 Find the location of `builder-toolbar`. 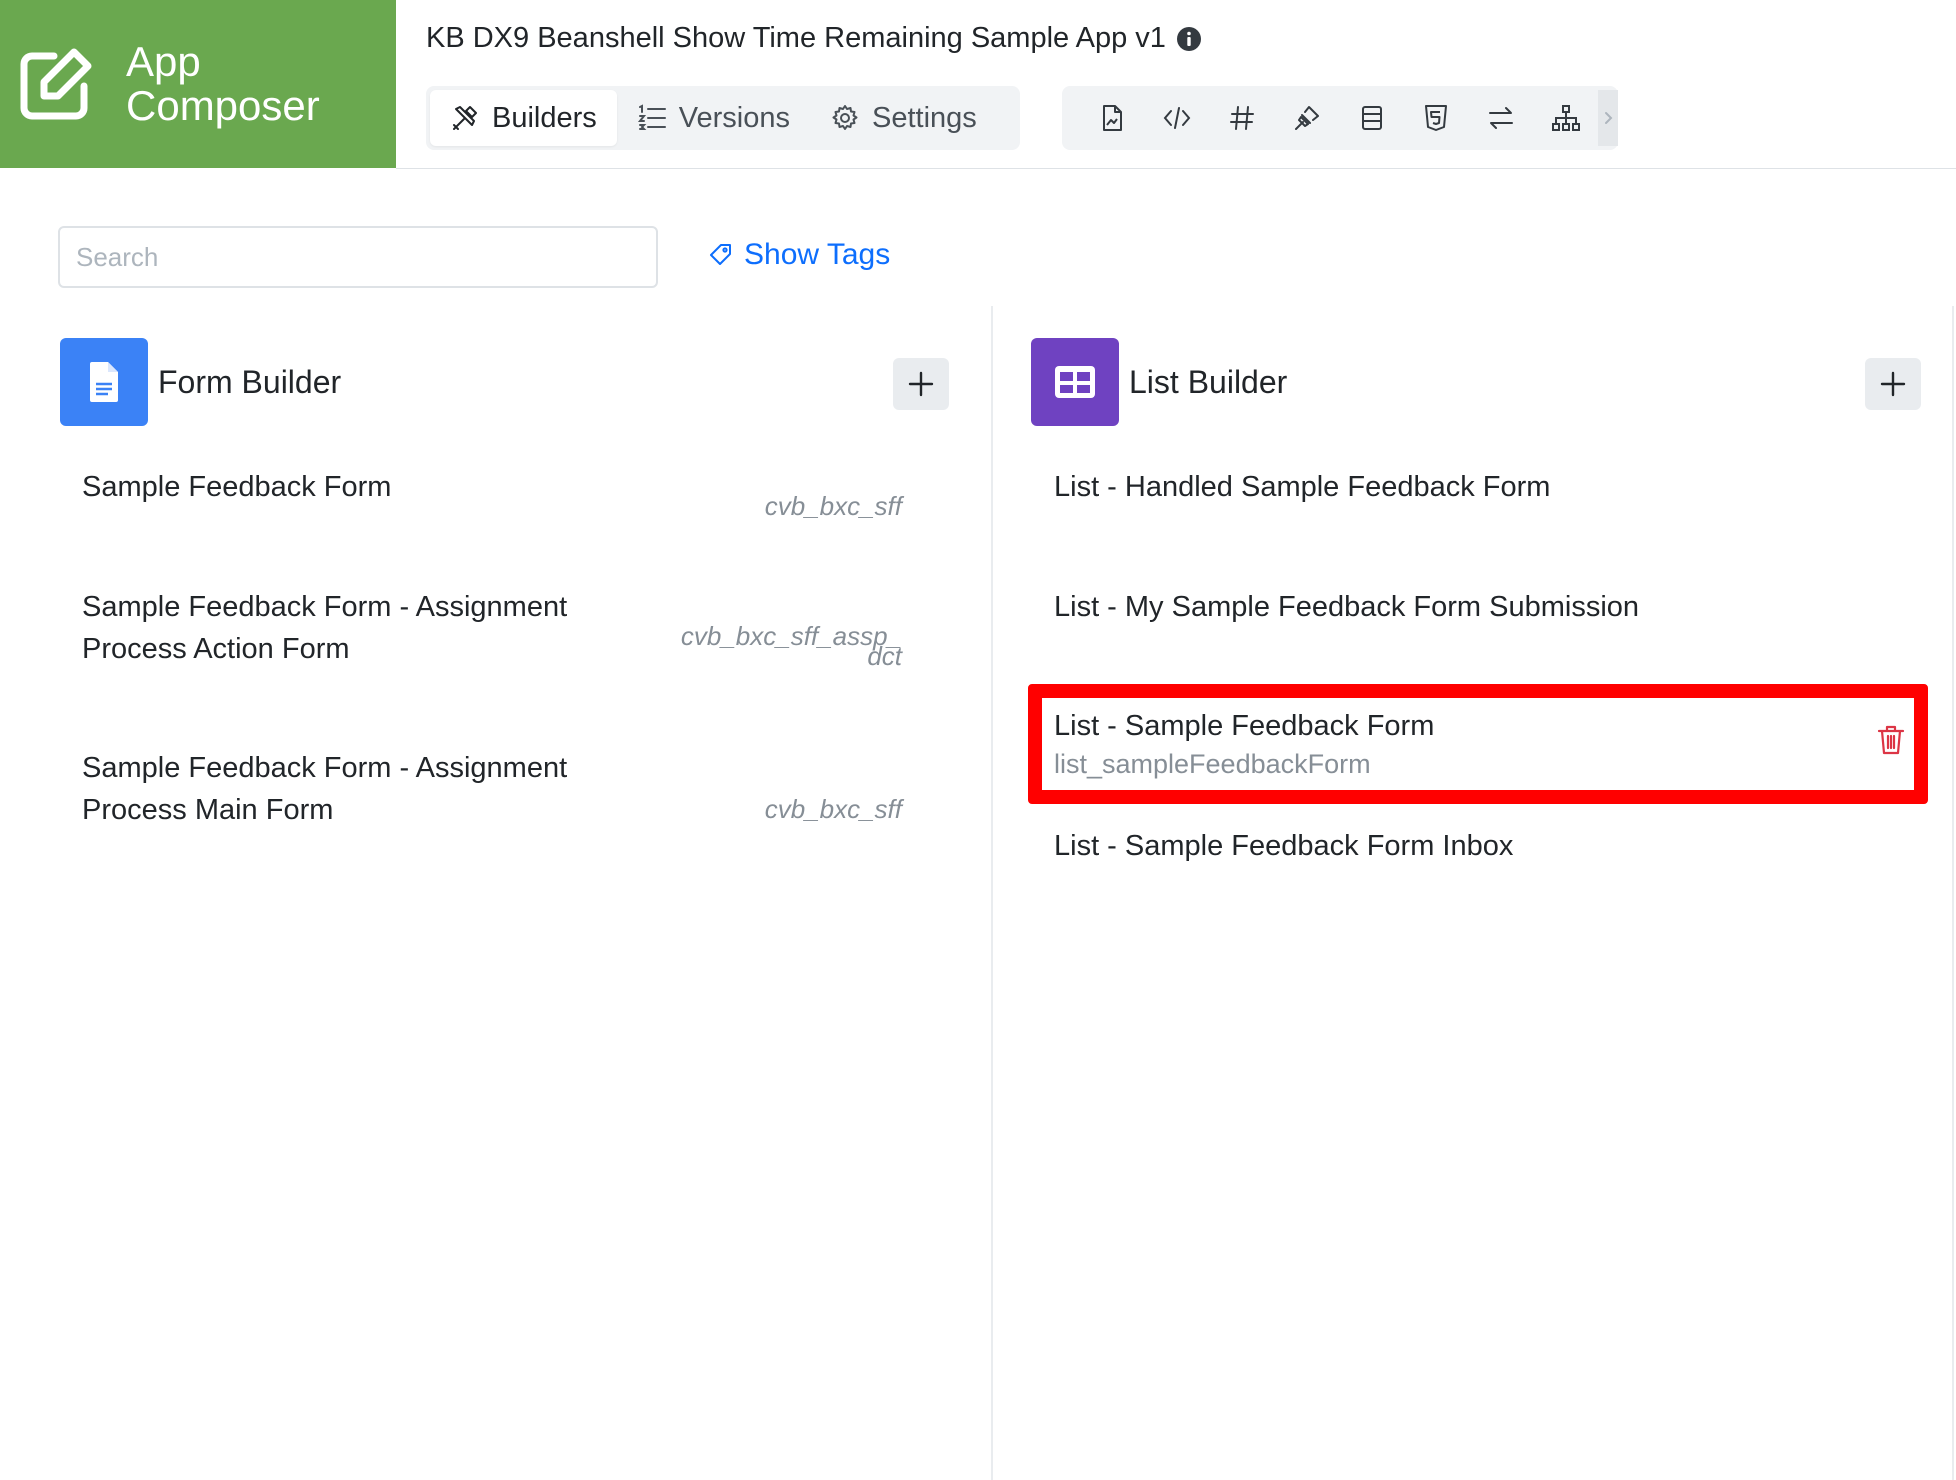

builder-toolbar is located at coordinates (1340, 118).